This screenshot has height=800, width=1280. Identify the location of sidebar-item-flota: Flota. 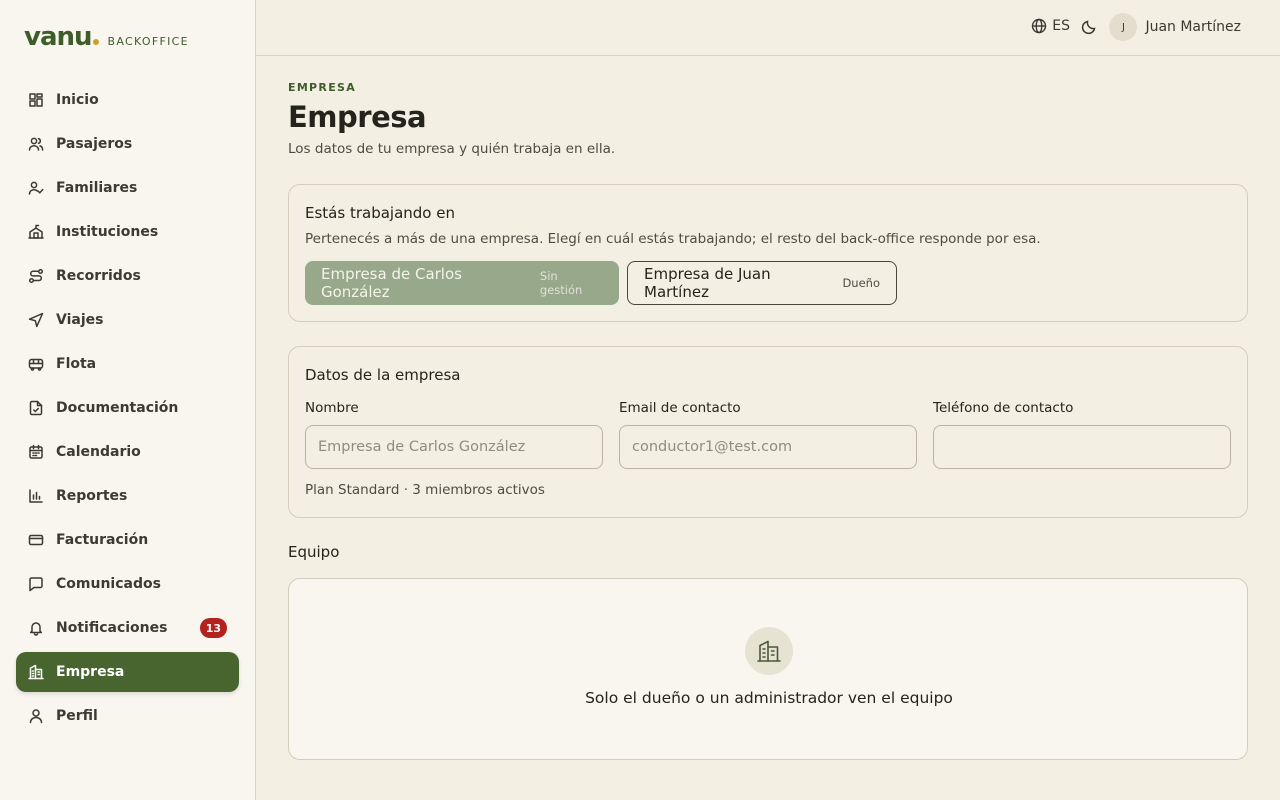
(127, 364).